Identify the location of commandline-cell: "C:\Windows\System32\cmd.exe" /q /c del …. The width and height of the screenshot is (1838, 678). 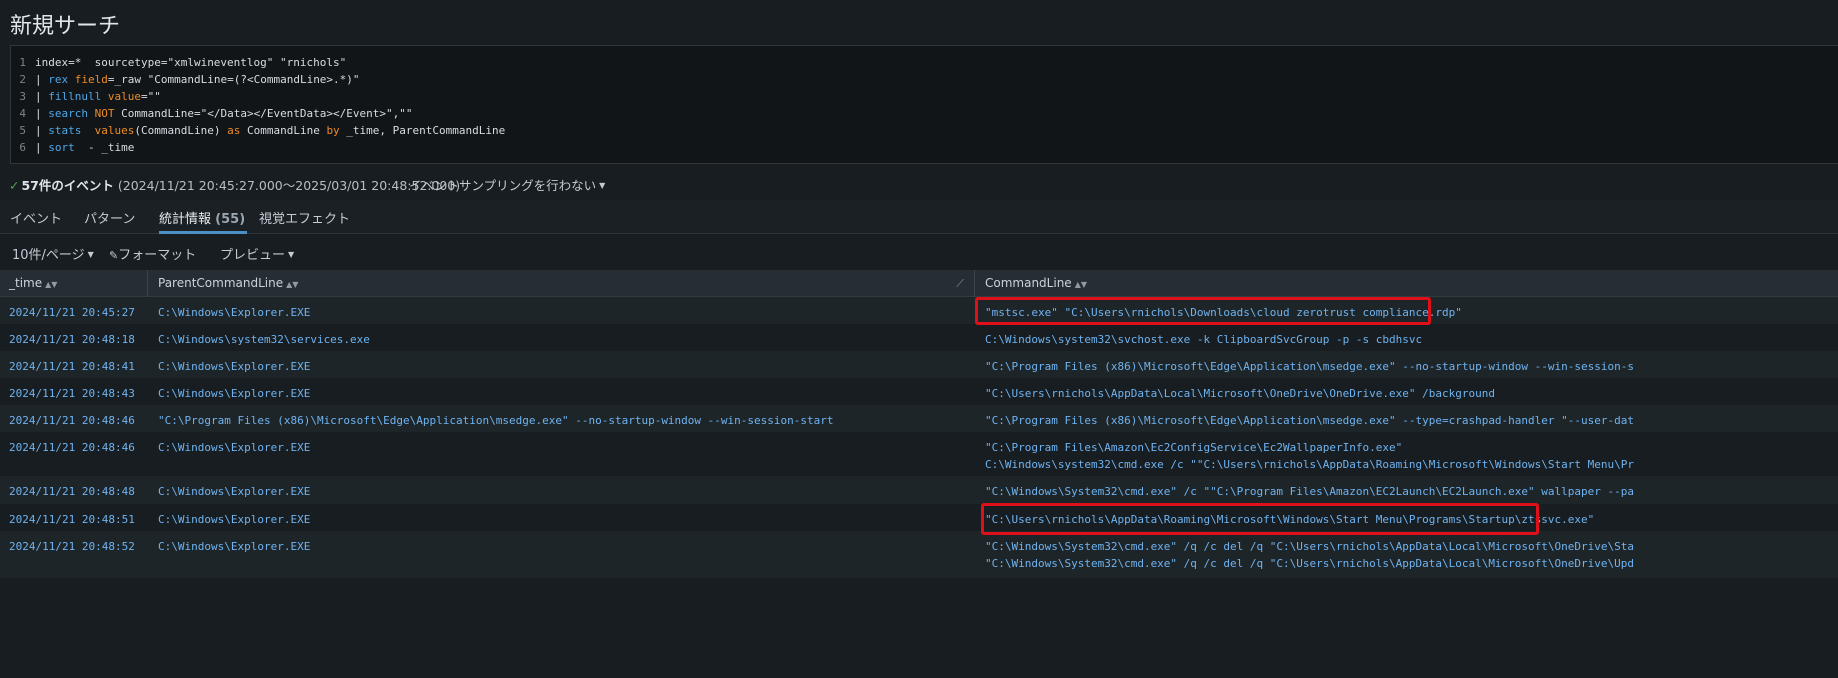
(1309, 555).